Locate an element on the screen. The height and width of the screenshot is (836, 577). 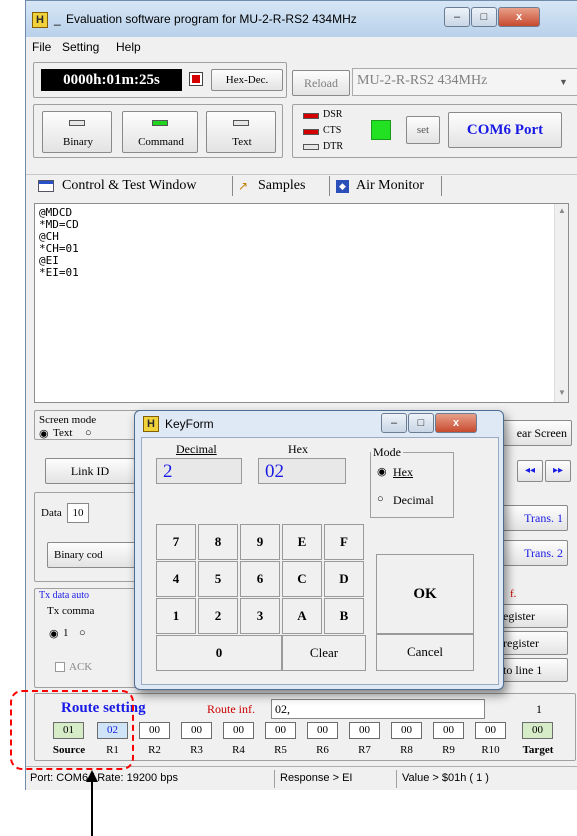
tx-radio-2: ○ is located at coordinates (82, 633).